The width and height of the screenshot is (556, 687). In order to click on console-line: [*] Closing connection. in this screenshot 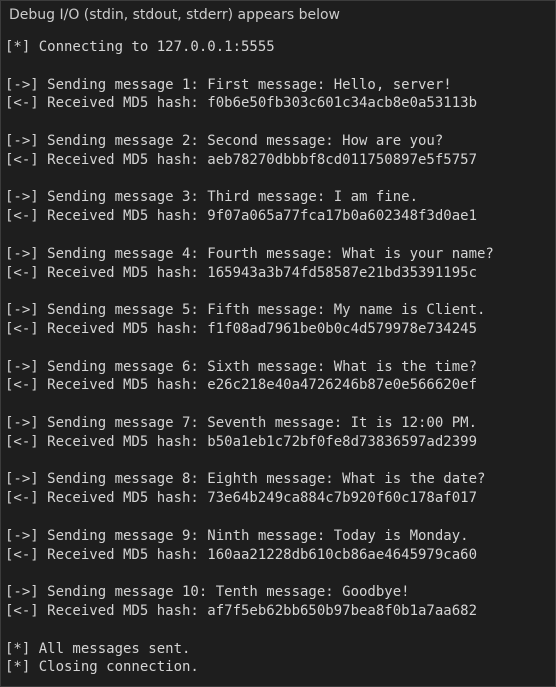, I will do `click(102, 667)`.